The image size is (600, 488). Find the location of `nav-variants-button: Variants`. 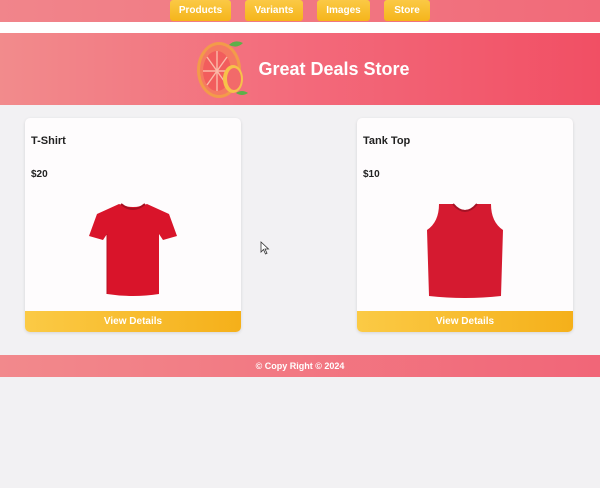

nav-variants-button: Variants is located at coordinates (274, 10).